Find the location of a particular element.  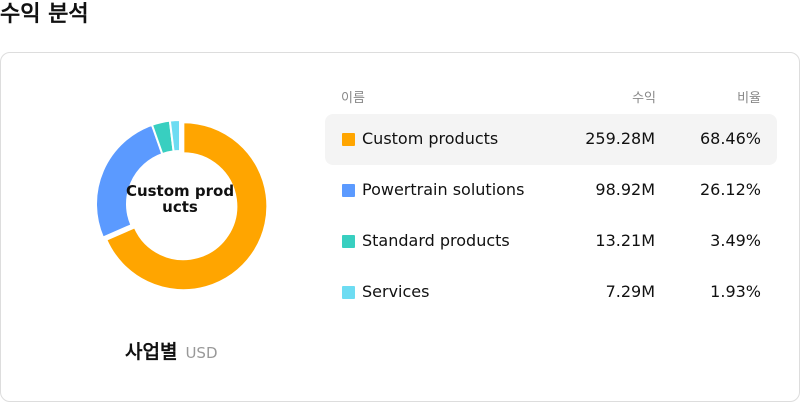

column-header-name: 이름 is located at coordinates (353, 98).